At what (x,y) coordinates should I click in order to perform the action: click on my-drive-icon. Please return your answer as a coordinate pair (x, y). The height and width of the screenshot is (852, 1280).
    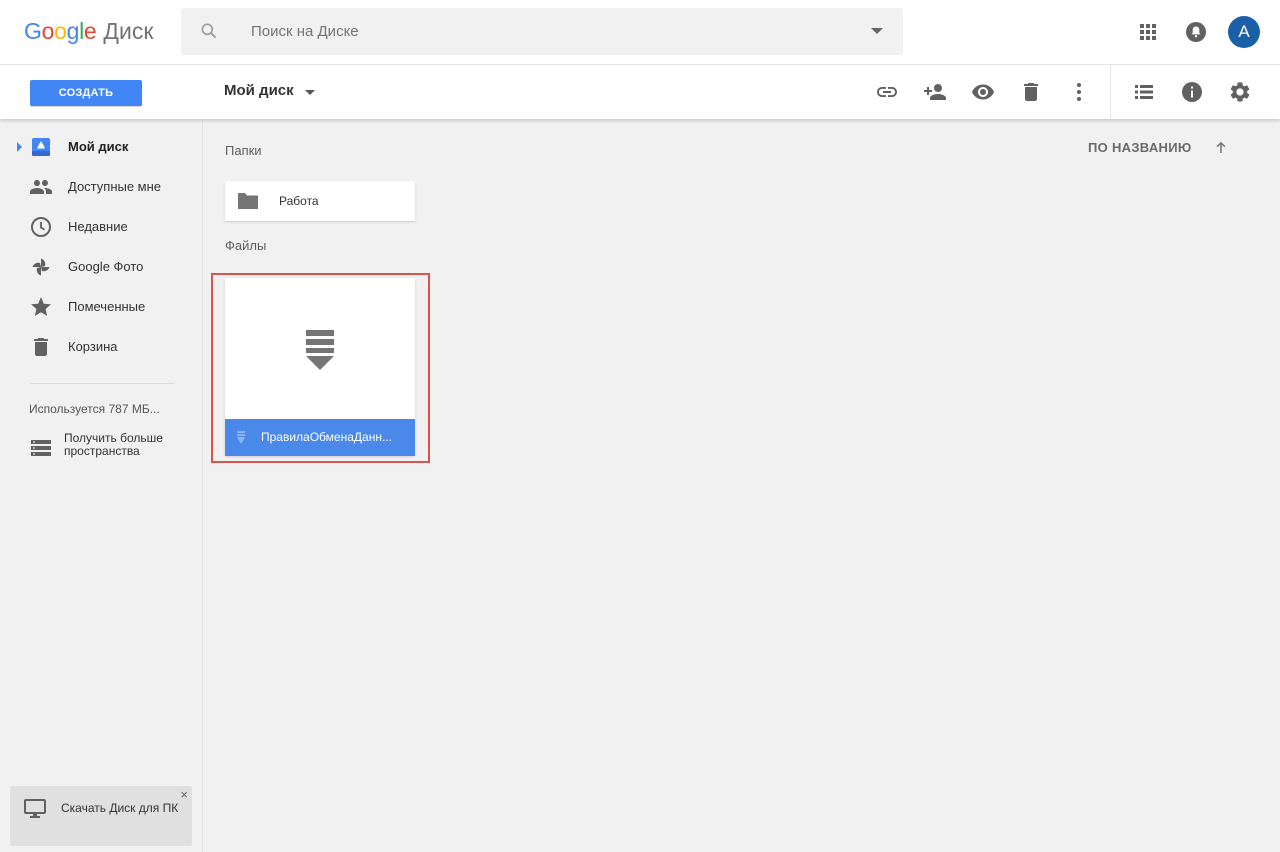
    Looking at the image, I should click on (41, 147).